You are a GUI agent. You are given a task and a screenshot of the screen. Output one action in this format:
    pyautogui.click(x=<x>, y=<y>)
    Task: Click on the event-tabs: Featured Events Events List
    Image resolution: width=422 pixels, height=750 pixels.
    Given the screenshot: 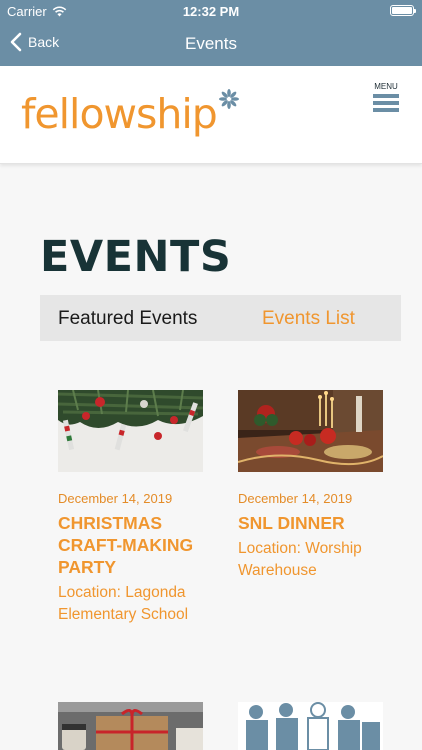 What is the action you would take?
    pyautogui.click(x=220, y=318)
    